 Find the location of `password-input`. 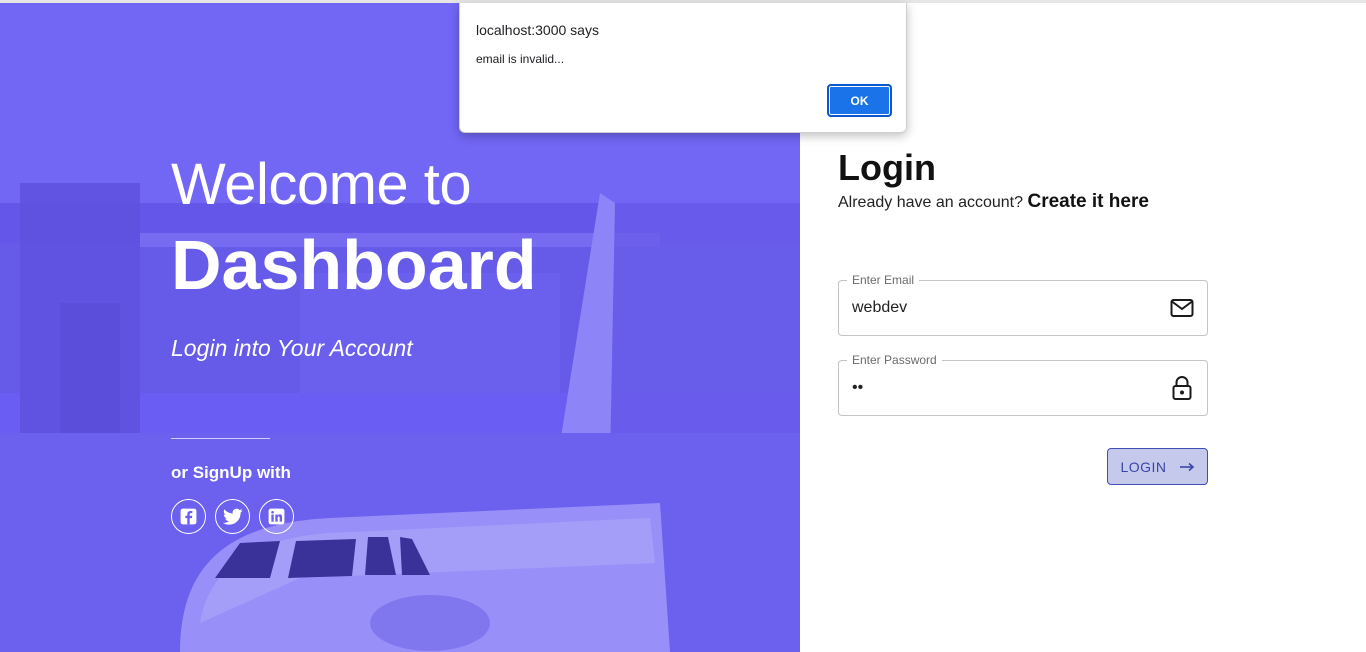

password-input is located at coordinates (1002, 388).